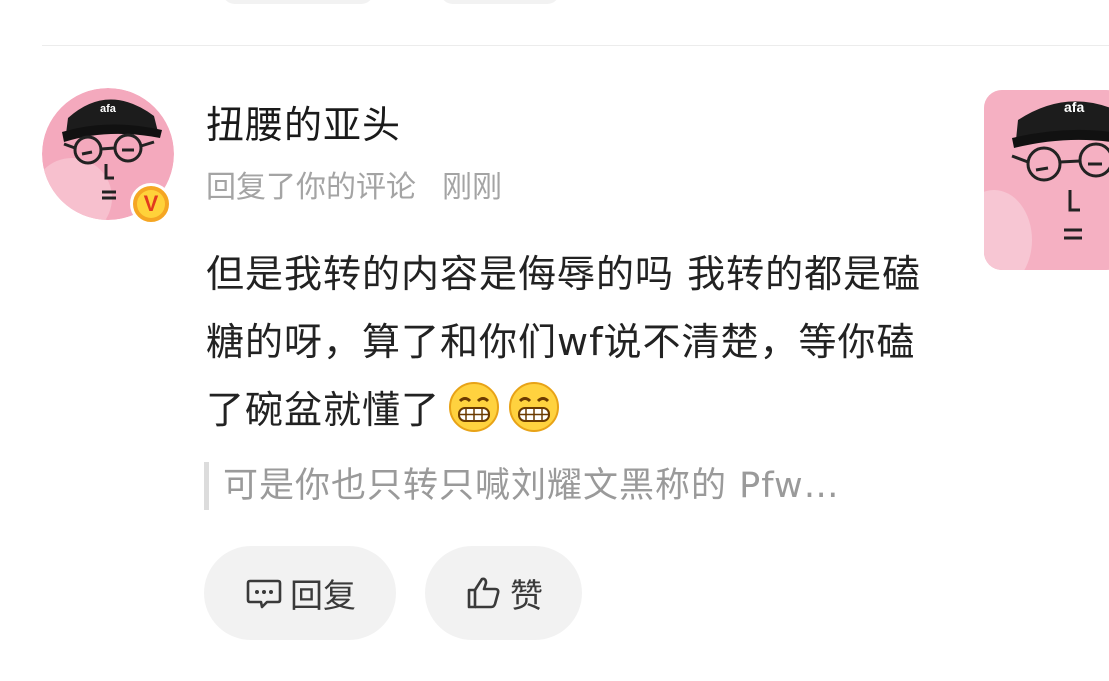  I want to click on verified-badge-letter: V, so click(151, 204).